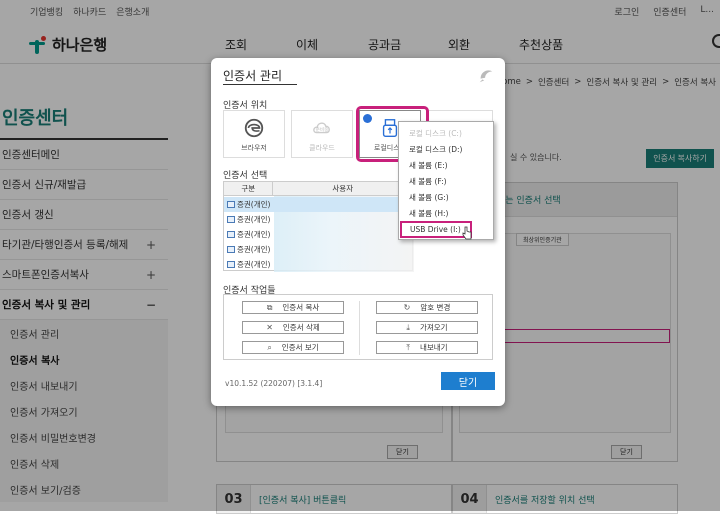 This screenshot has width=720, height=514. I want to click on copy-icon: ⧉, so click(269, 307).